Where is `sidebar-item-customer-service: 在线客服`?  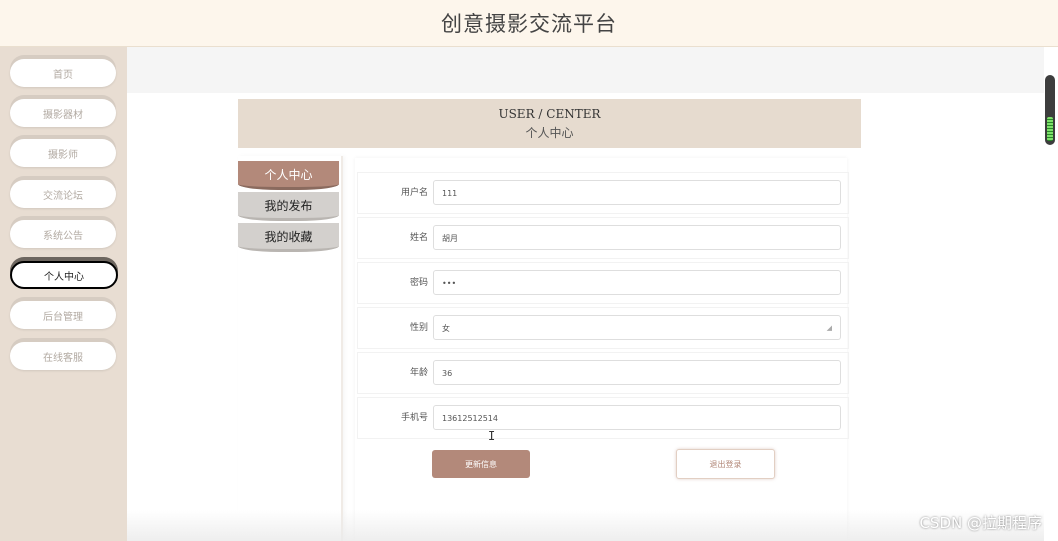
sidebar-item-customer-service: 在线客服 is located at coordinates (63, 356).